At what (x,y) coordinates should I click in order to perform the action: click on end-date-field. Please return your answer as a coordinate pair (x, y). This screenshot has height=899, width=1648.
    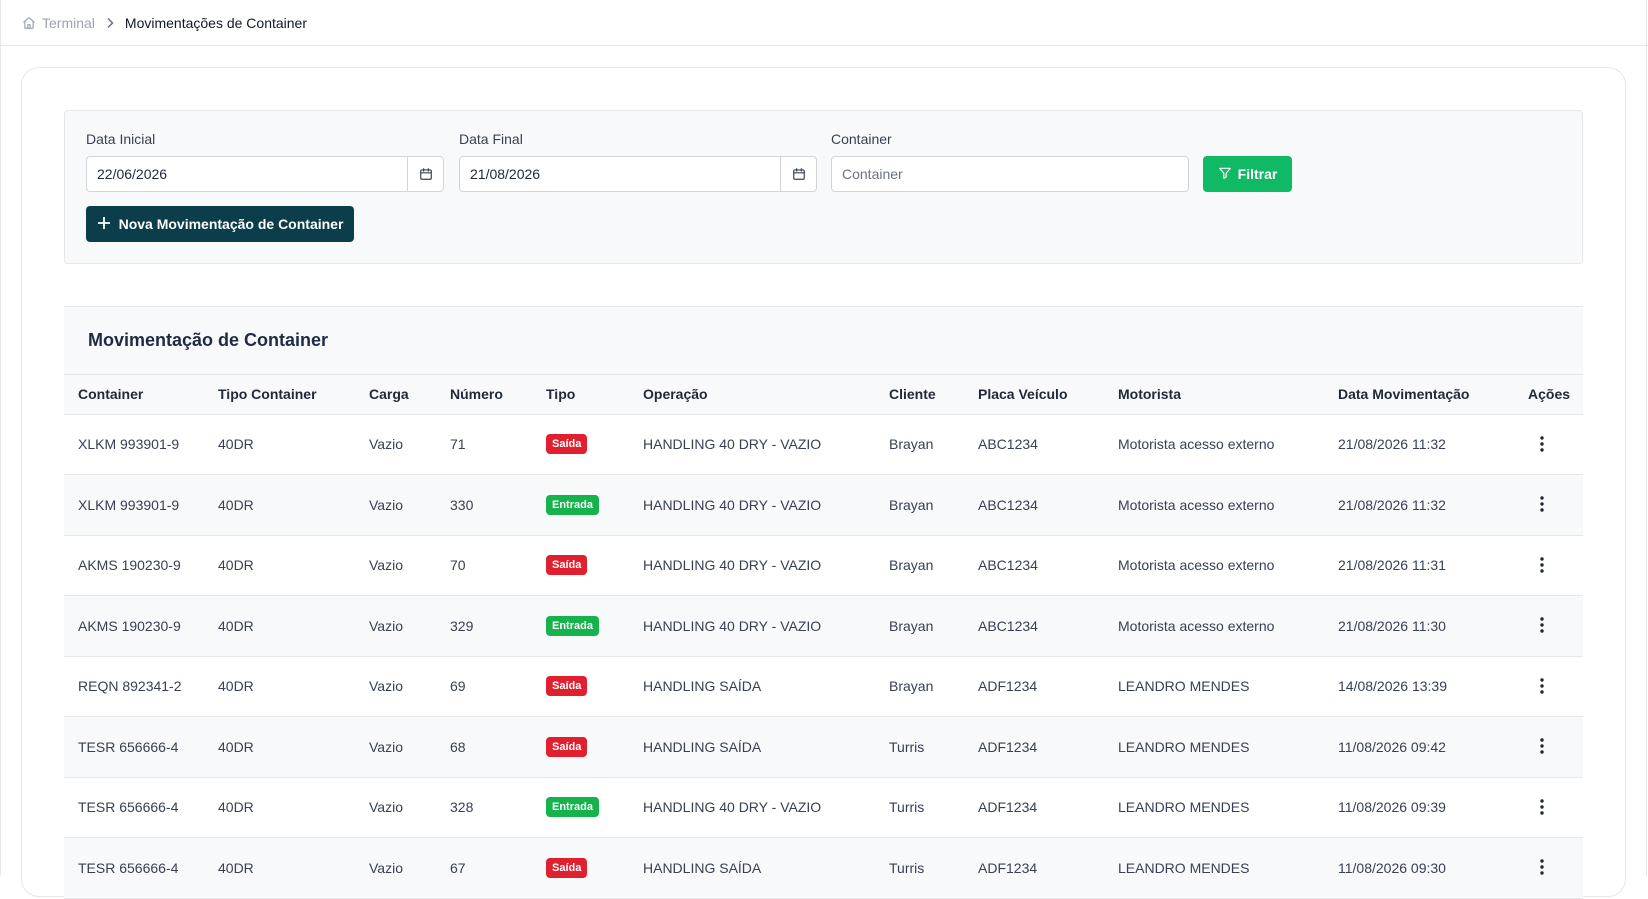
    Looking at the image, I should click on (638, 174).